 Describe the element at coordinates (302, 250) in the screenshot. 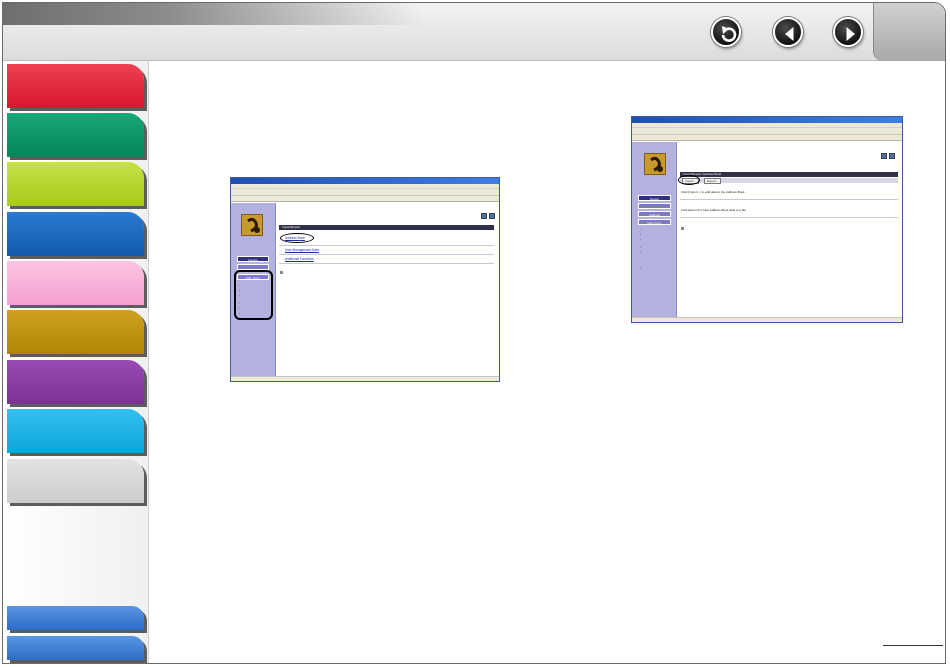

I see `link-user-management: User Management Data` at that location.